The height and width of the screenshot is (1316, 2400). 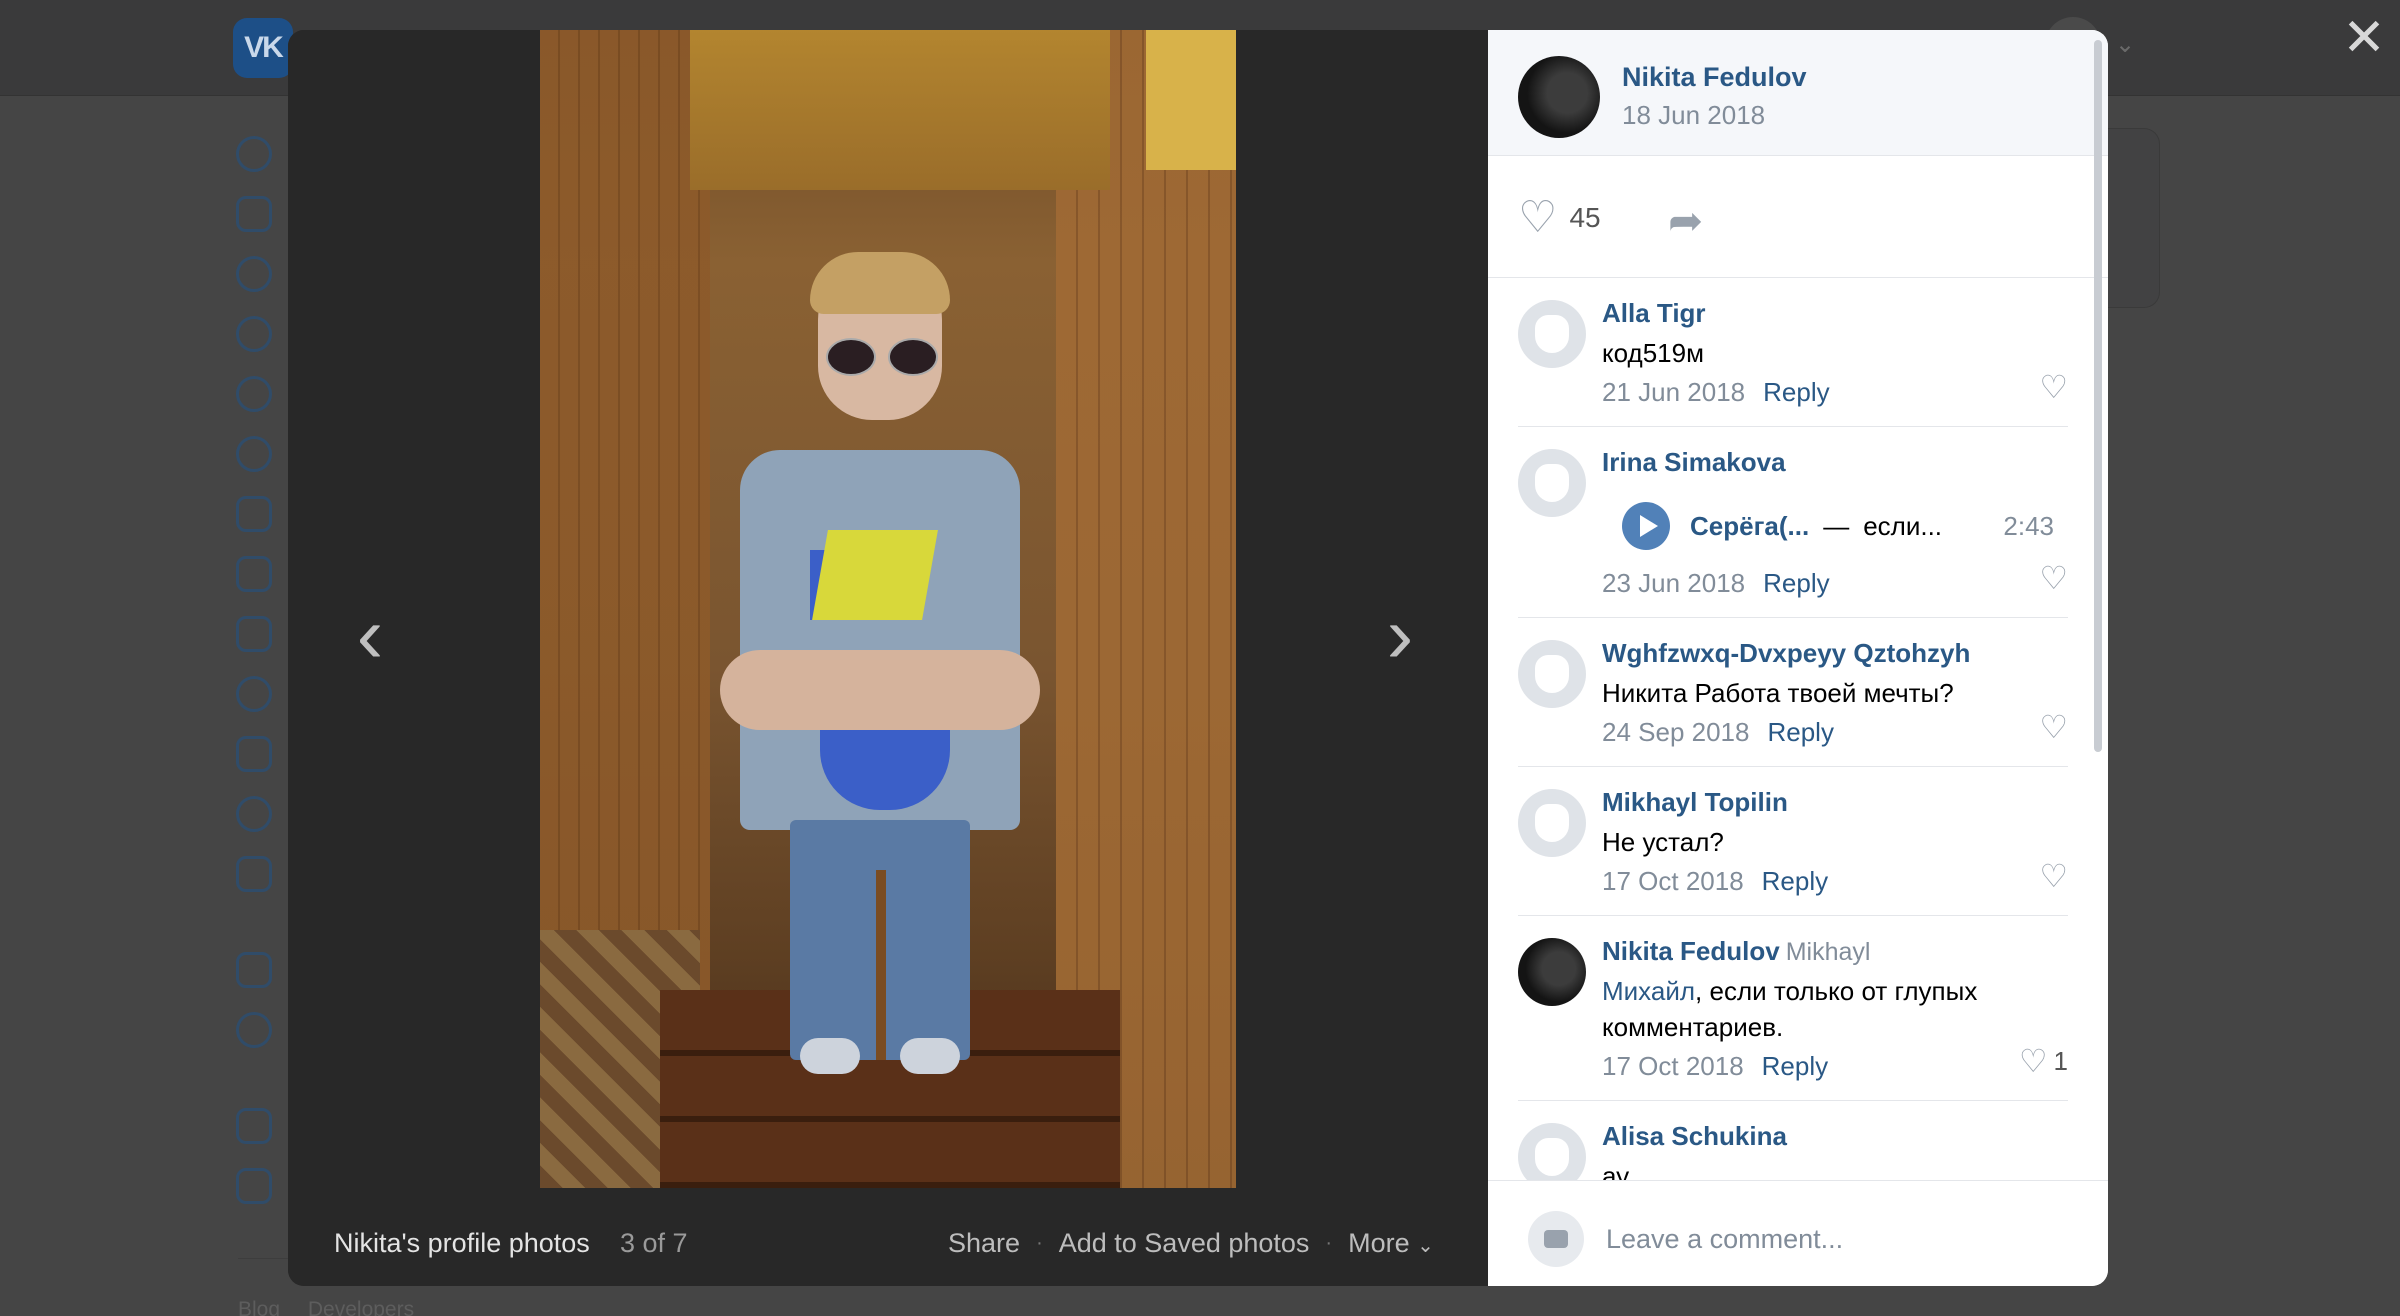 I want to click on background-footer: Blog Developers, so click(x=337, y=1307).